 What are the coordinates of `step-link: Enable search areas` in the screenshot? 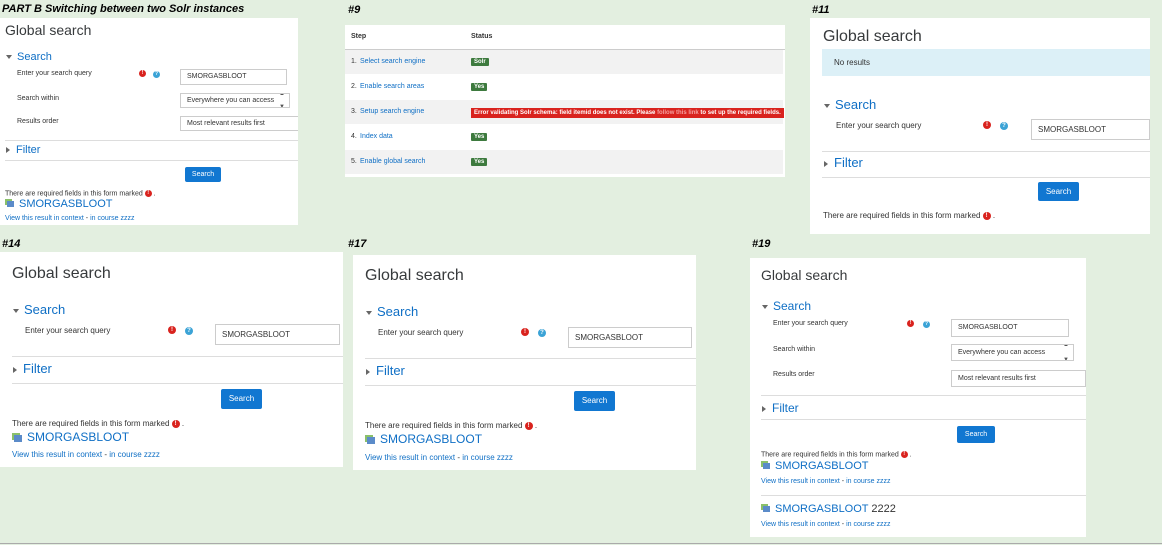 It's located at (392, 86).